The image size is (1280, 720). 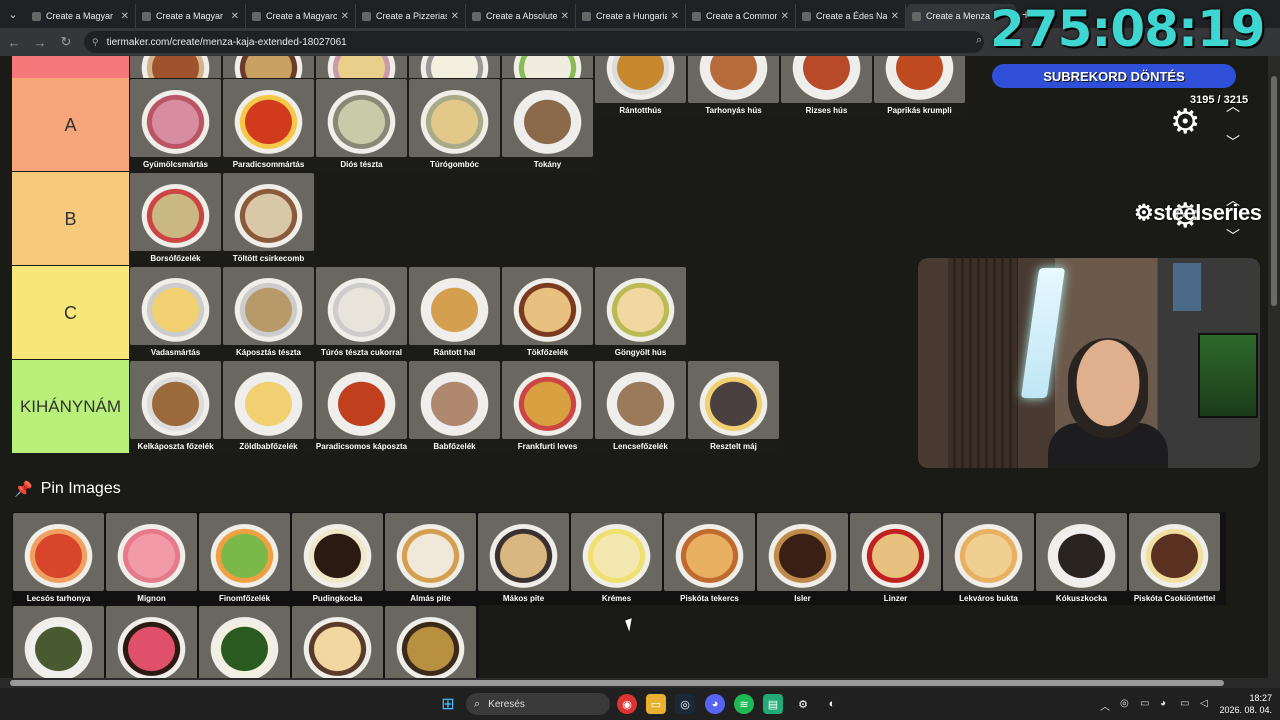 I want to click on vertical-scrollbar, so click(x=1274, y=367).